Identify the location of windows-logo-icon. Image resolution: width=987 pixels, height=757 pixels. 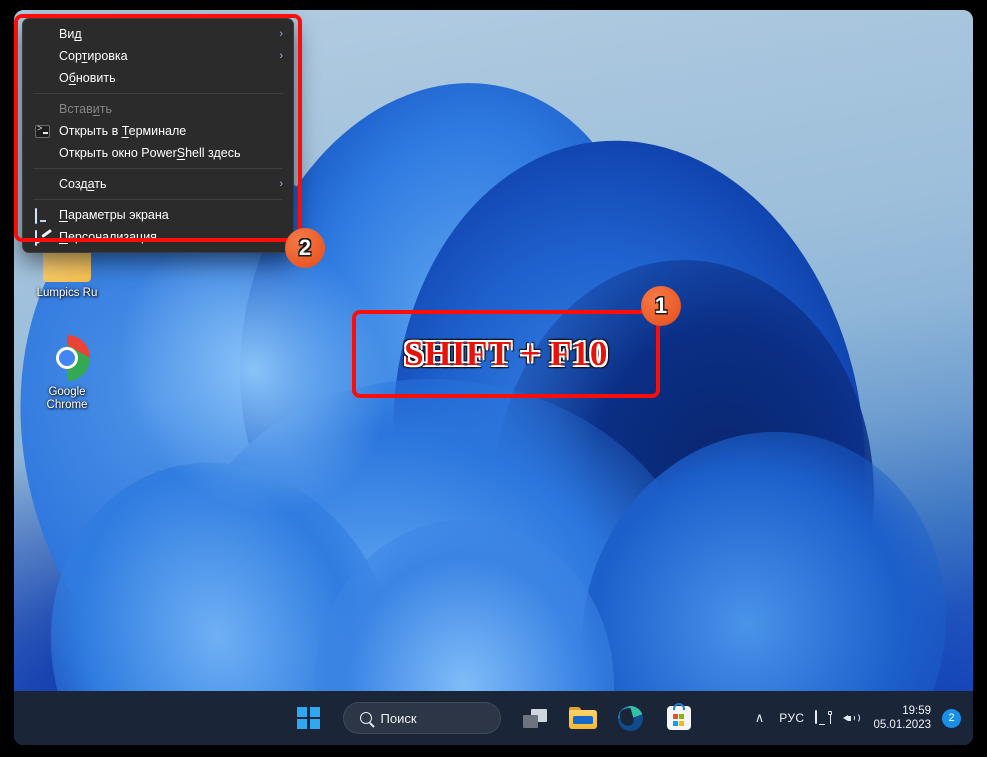
(308, 718).